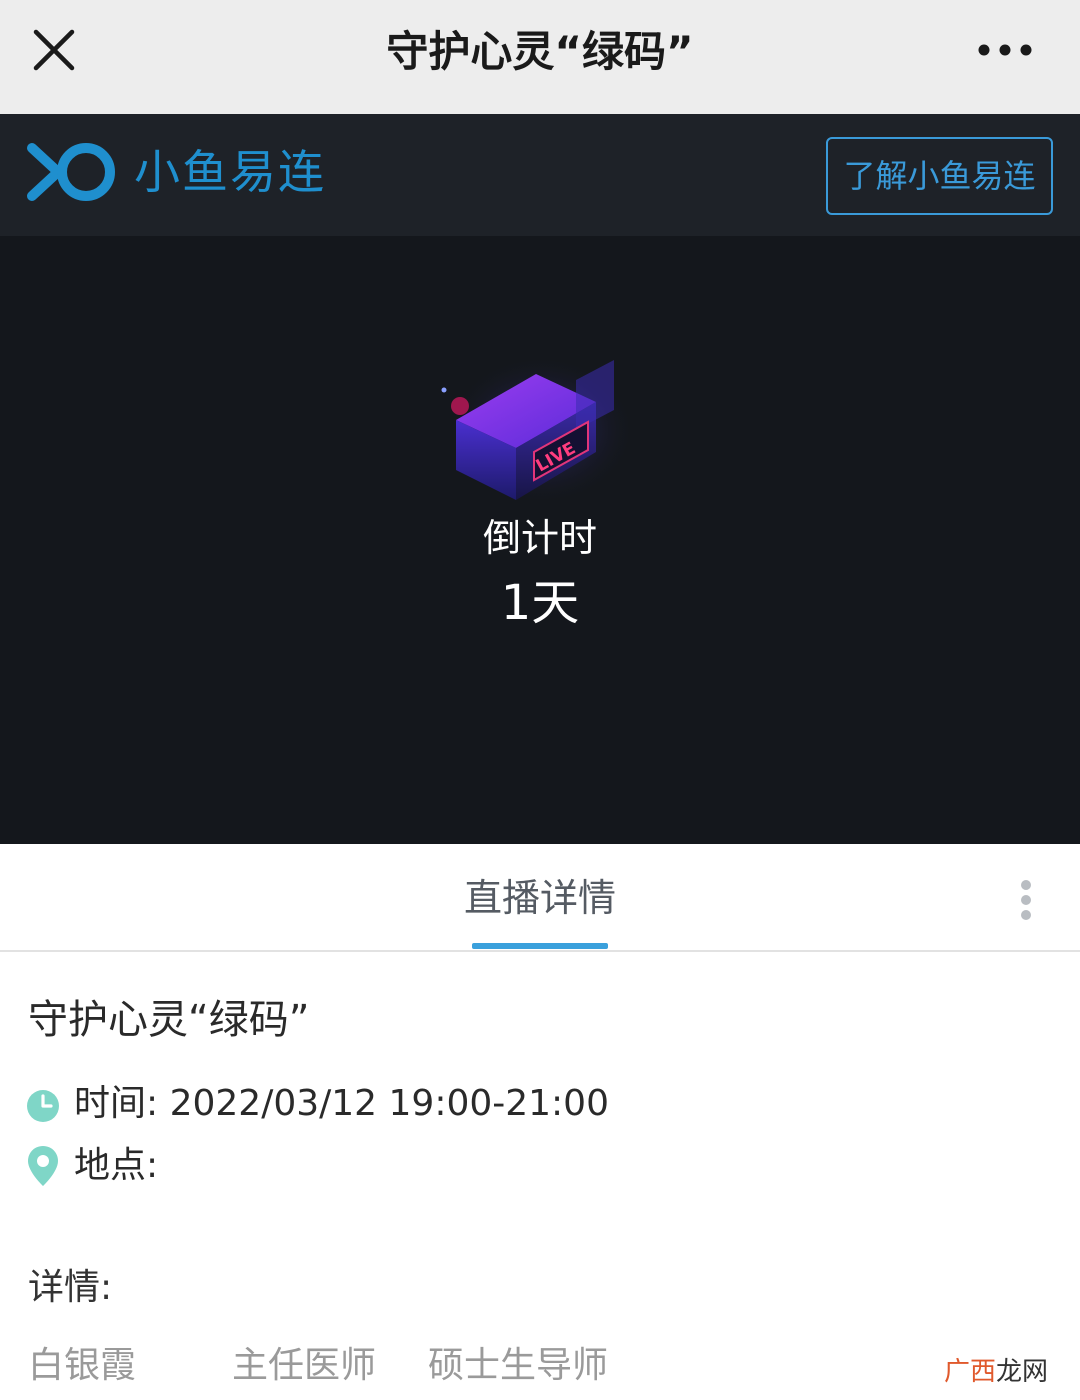 The image size is (1080, 1400). I want to click on speaker-role: 硕士生导师, so click(518, 1365).